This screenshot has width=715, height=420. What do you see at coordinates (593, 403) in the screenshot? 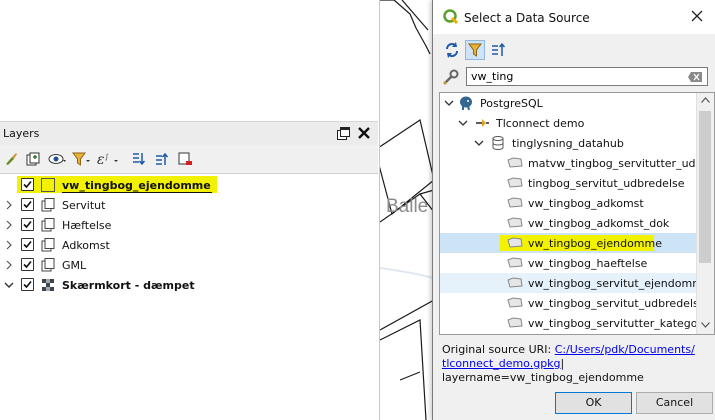
I see `ok-button: OK` at bounding box center [593, 403].